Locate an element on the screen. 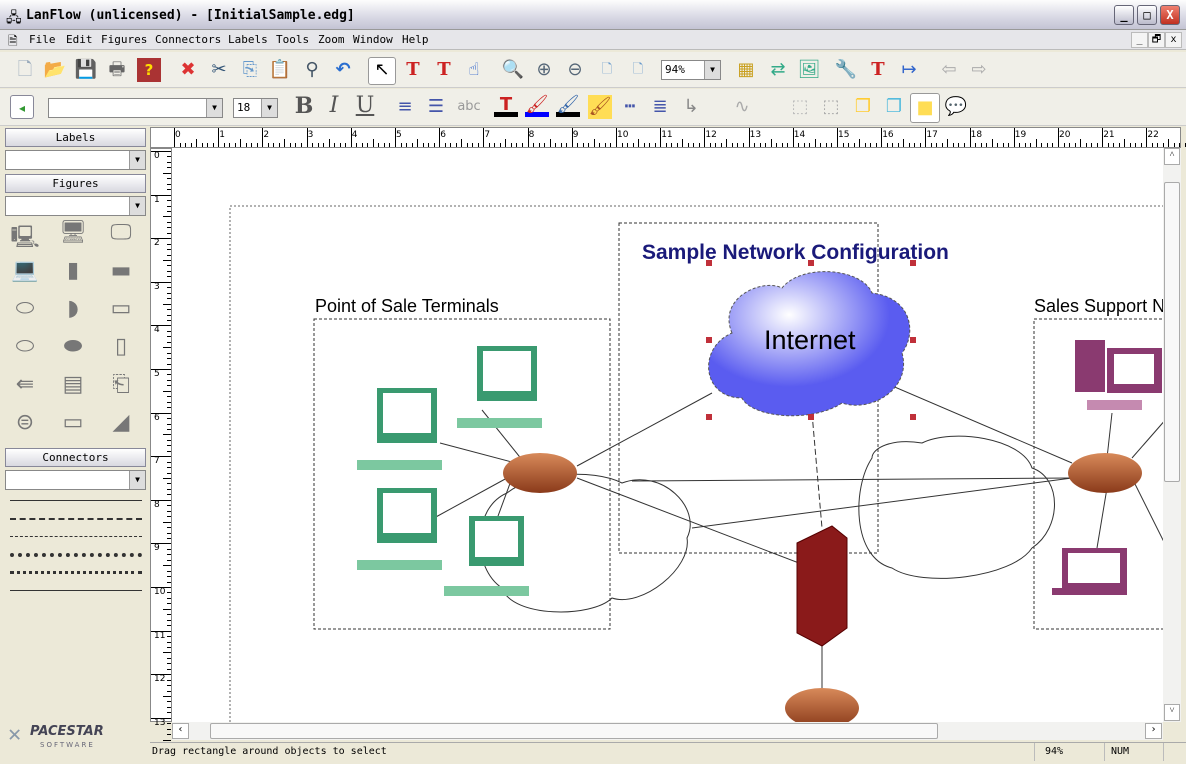 Image resolution: width=1186 pixels, height=764 pixels. scroll-right-icon: › is located at coordinates (1153, 731).